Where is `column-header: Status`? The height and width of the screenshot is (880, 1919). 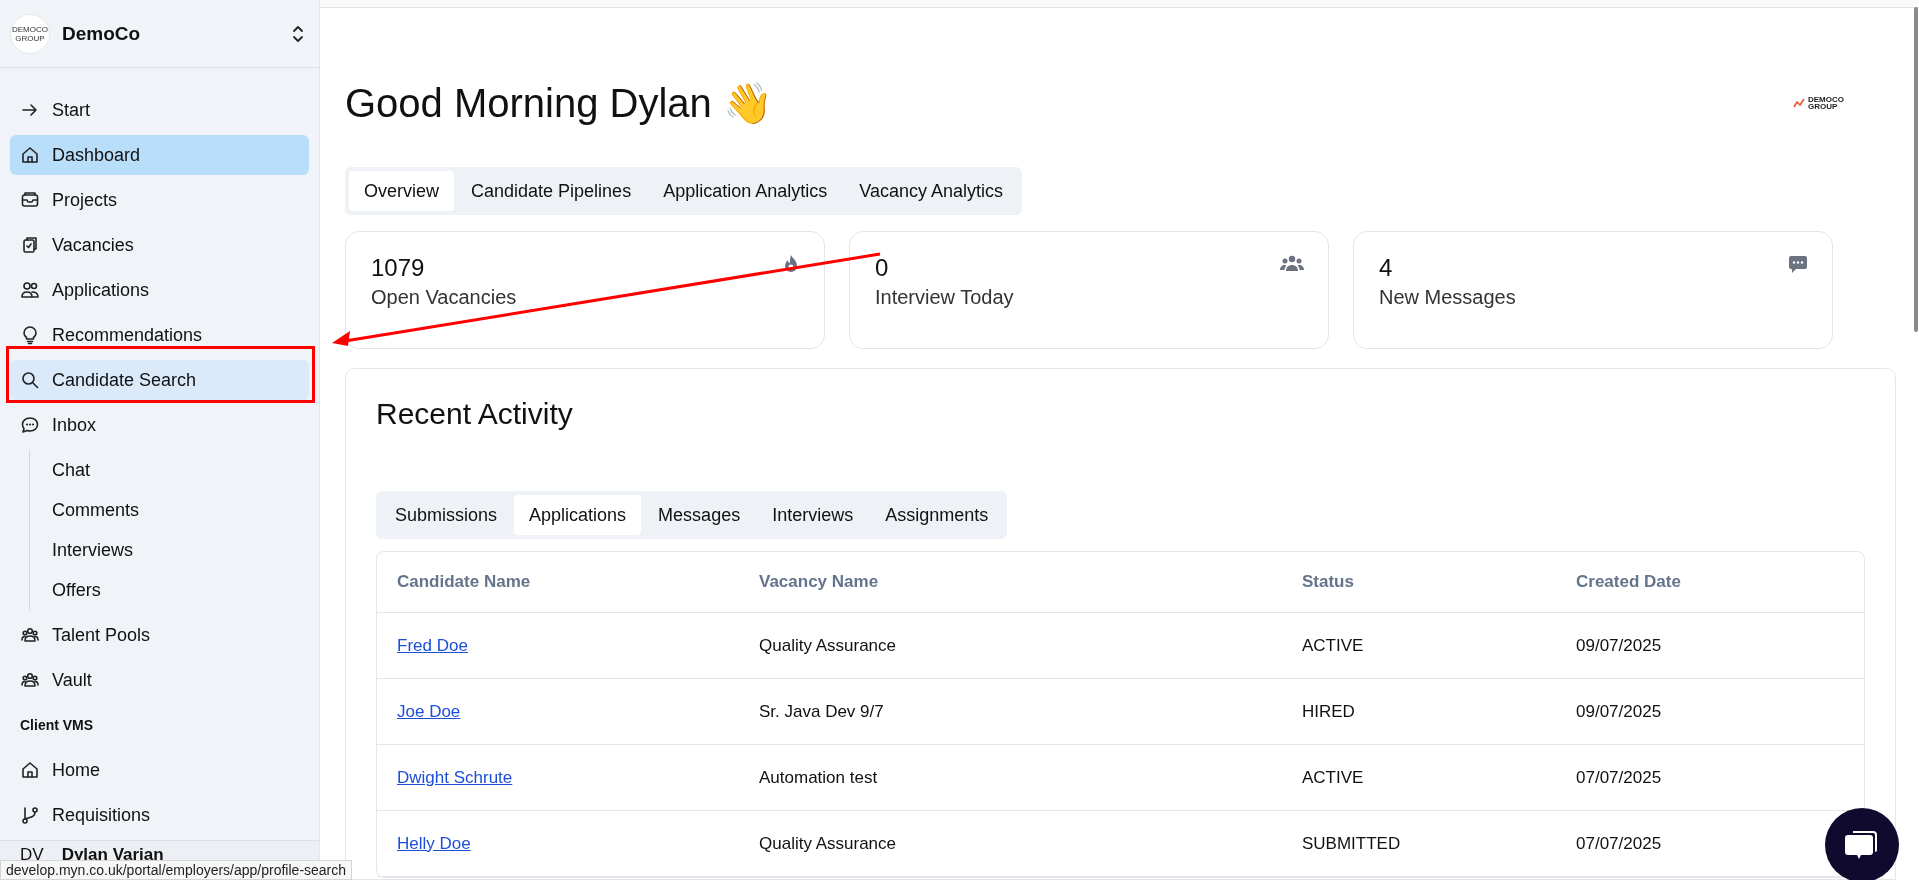 column-header: Status is located at coordinates (1419, 582).